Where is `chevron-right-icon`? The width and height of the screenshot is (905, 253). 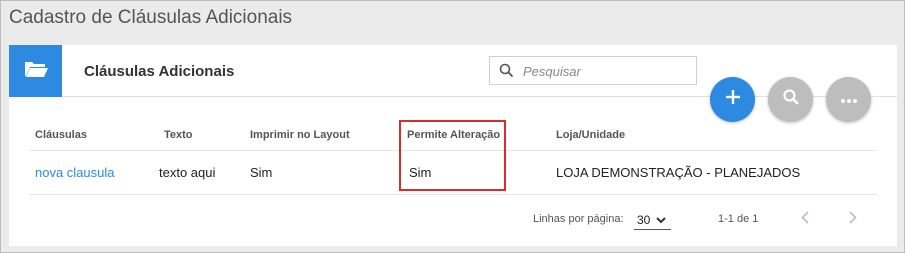 chevron-right-icon is located at coordinates (853, 220).